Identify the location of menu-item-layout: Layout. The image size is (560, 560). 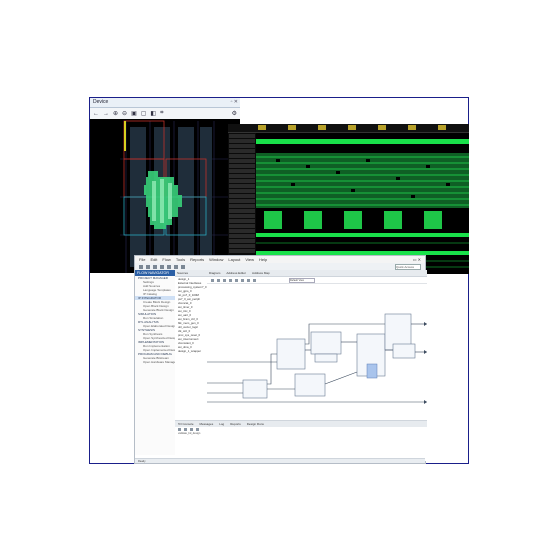
(234, 259).